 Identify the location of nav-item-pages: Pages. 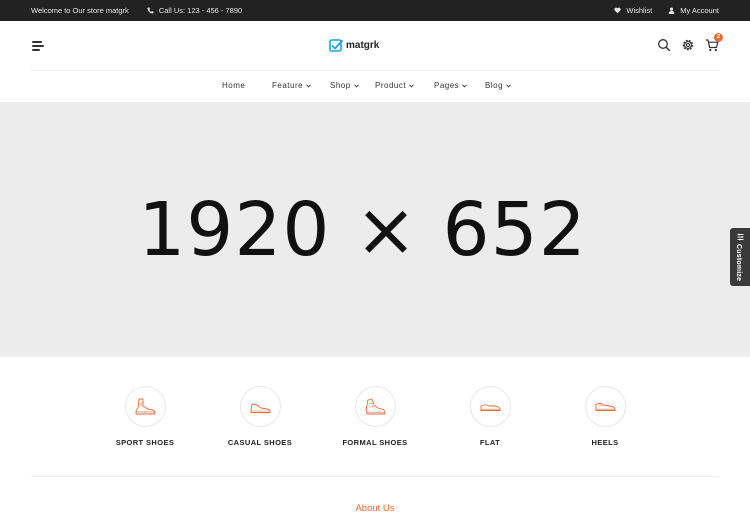
(451, 85).